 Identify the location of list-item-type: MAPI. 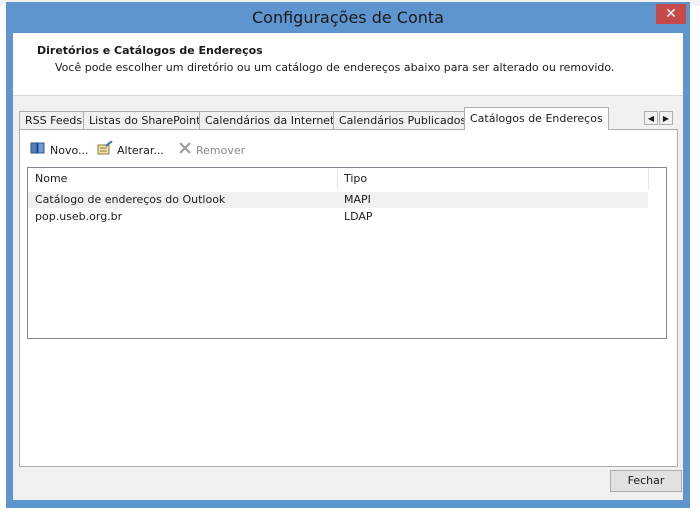
(357, 199).